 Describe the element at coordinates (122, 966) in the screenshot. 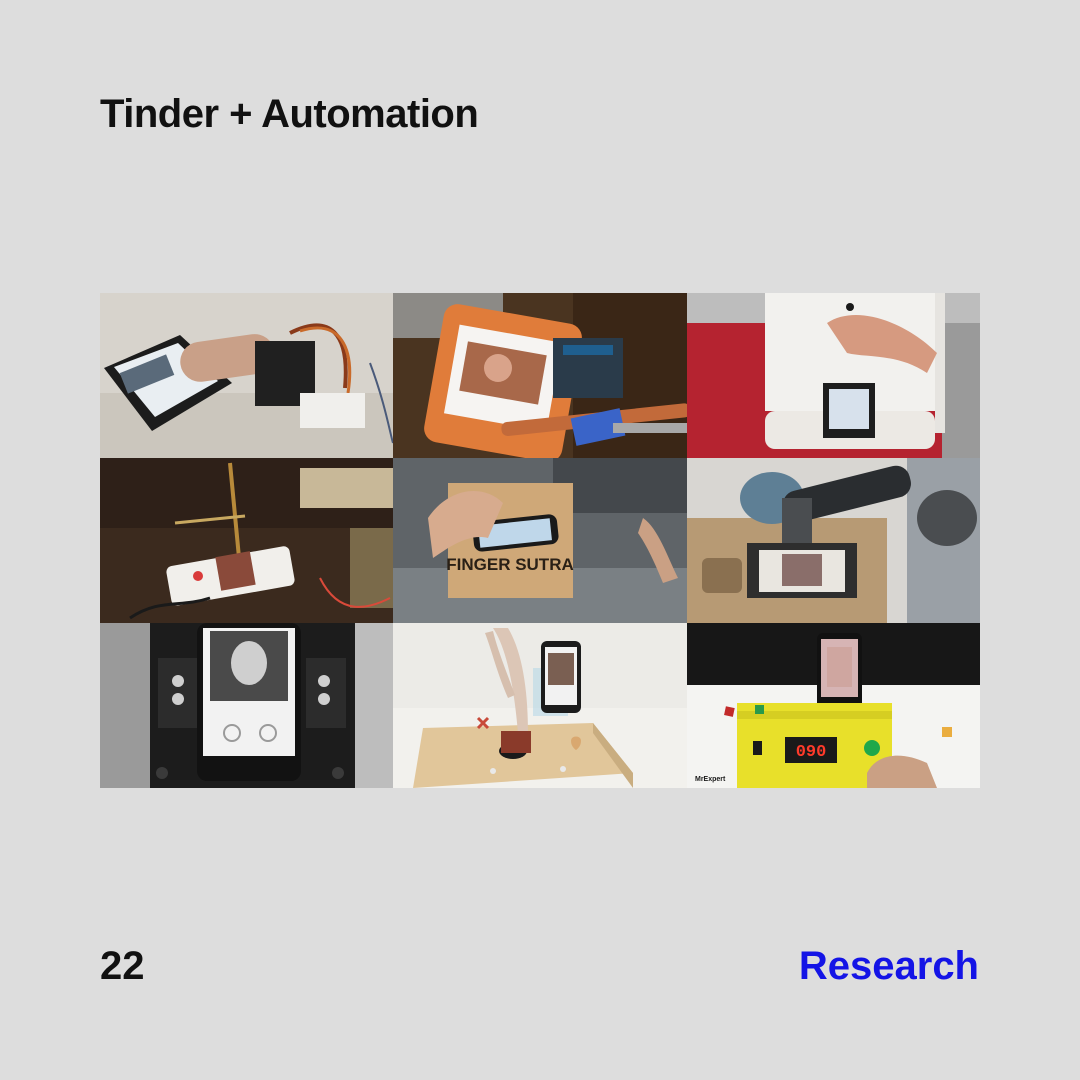

I see `page-number: 22` at that location.